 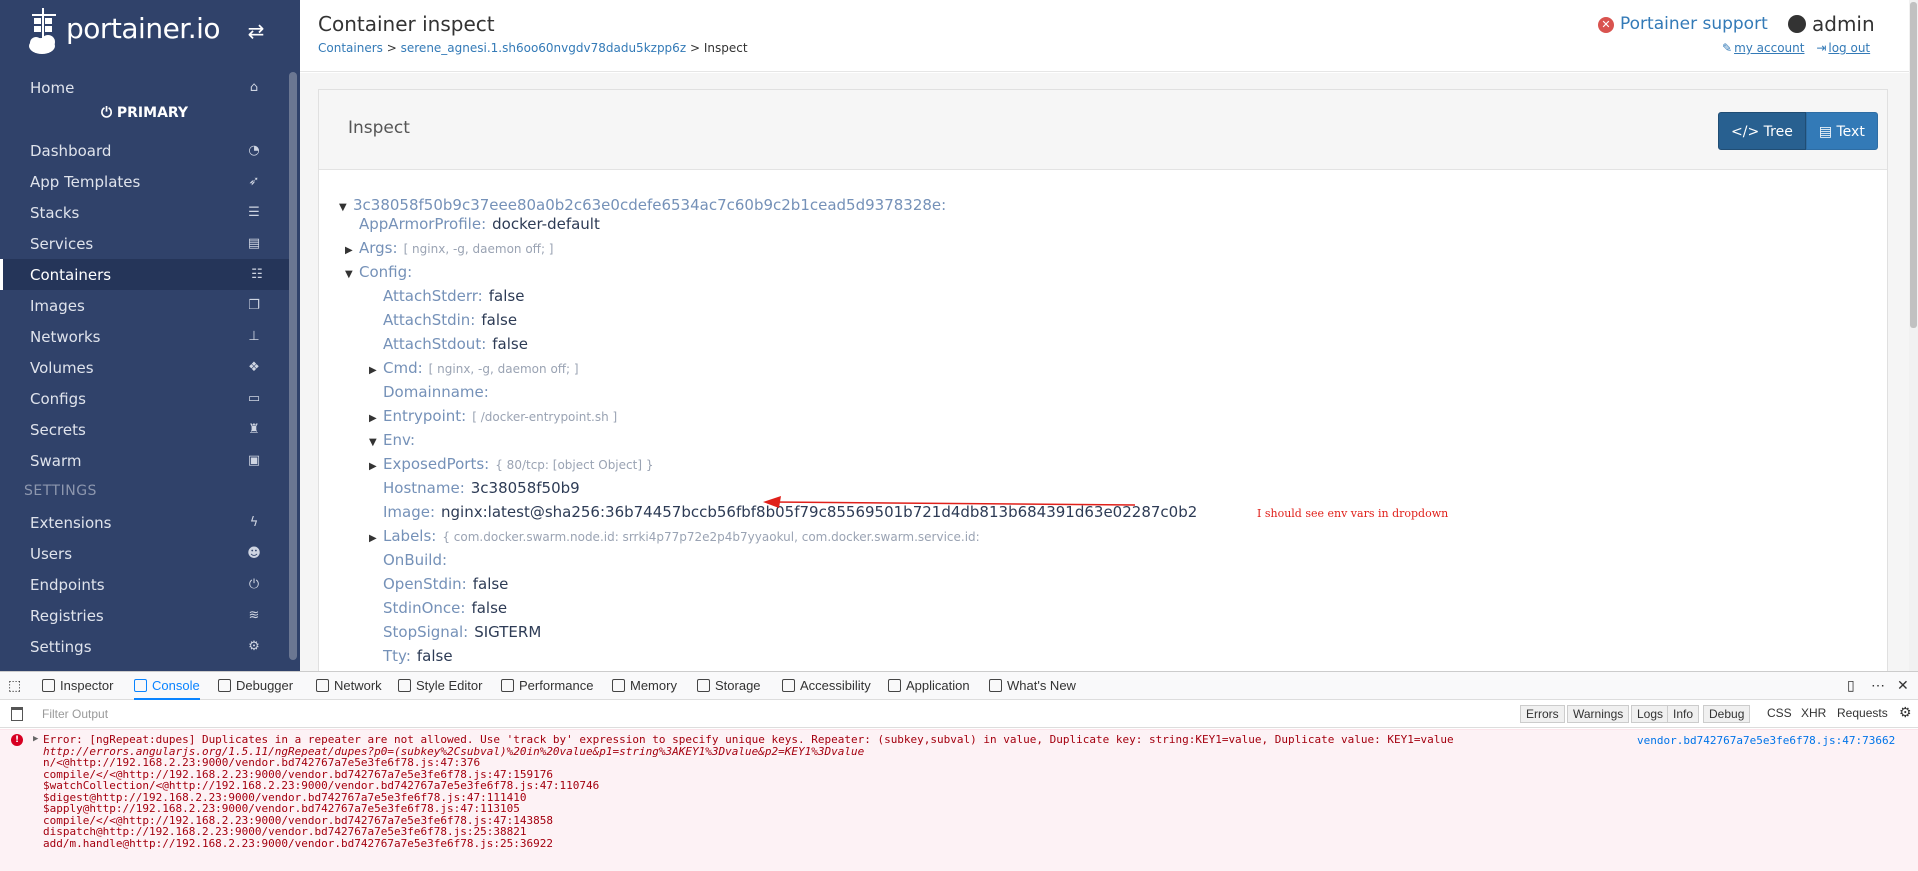 I want to click on sidebar-item-networks: Networks ⊥, so click(x=144, y=336).